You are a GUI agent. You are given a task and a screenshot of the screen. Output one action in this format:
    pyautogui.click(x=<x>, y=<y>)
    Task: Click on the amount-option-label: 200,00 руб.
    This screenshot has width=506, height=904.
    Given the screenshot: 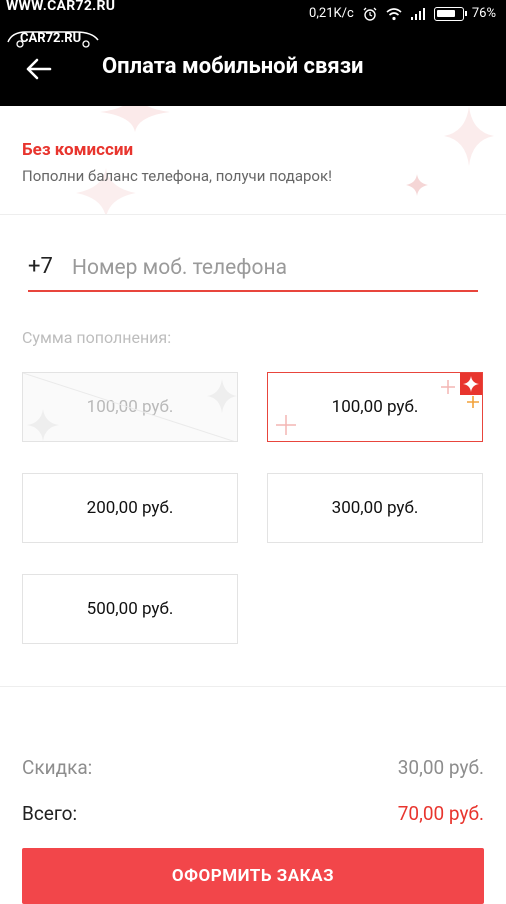 What is the action you would take?
    pyautogui.click(x=130, y=508)
    